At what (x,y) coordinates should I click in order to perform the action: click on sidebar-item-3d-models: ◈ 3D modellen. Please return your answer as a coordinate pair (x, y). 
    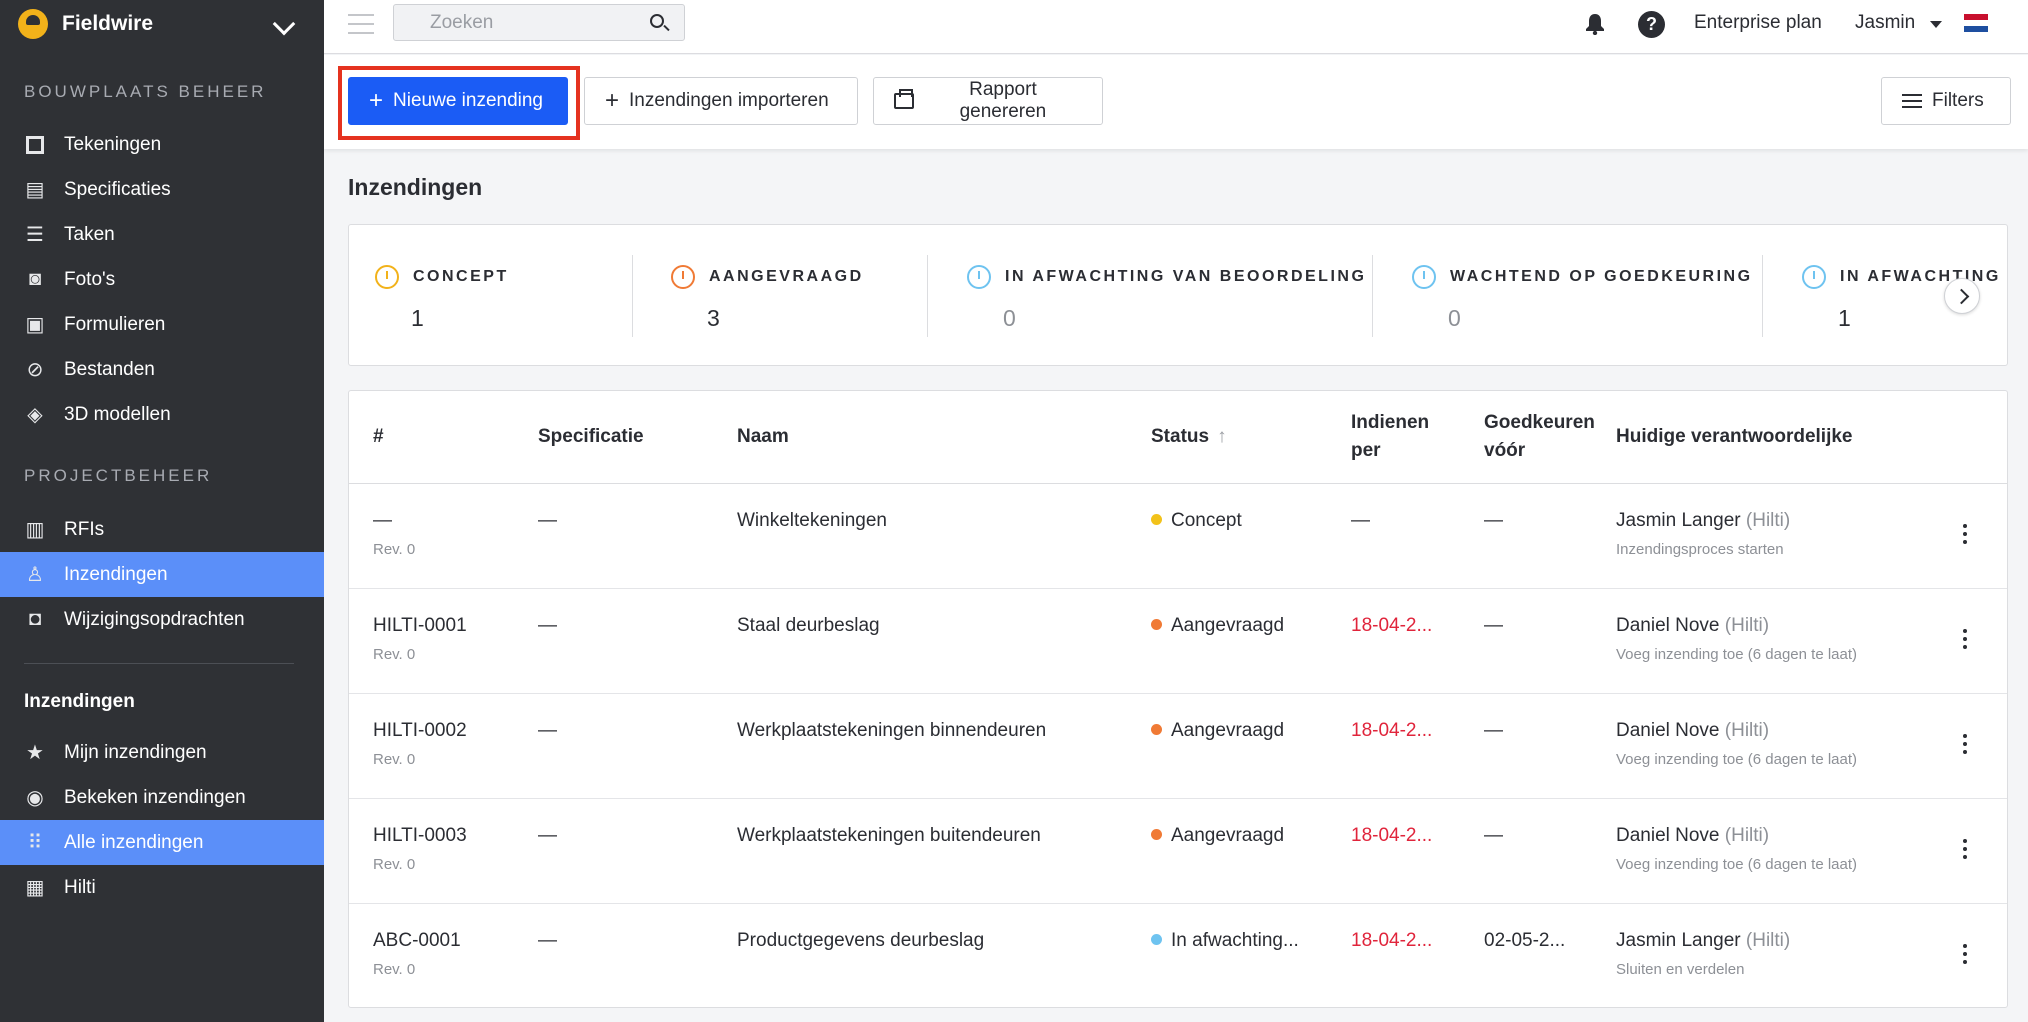
    Looking at the image, I should click on (162, 414).